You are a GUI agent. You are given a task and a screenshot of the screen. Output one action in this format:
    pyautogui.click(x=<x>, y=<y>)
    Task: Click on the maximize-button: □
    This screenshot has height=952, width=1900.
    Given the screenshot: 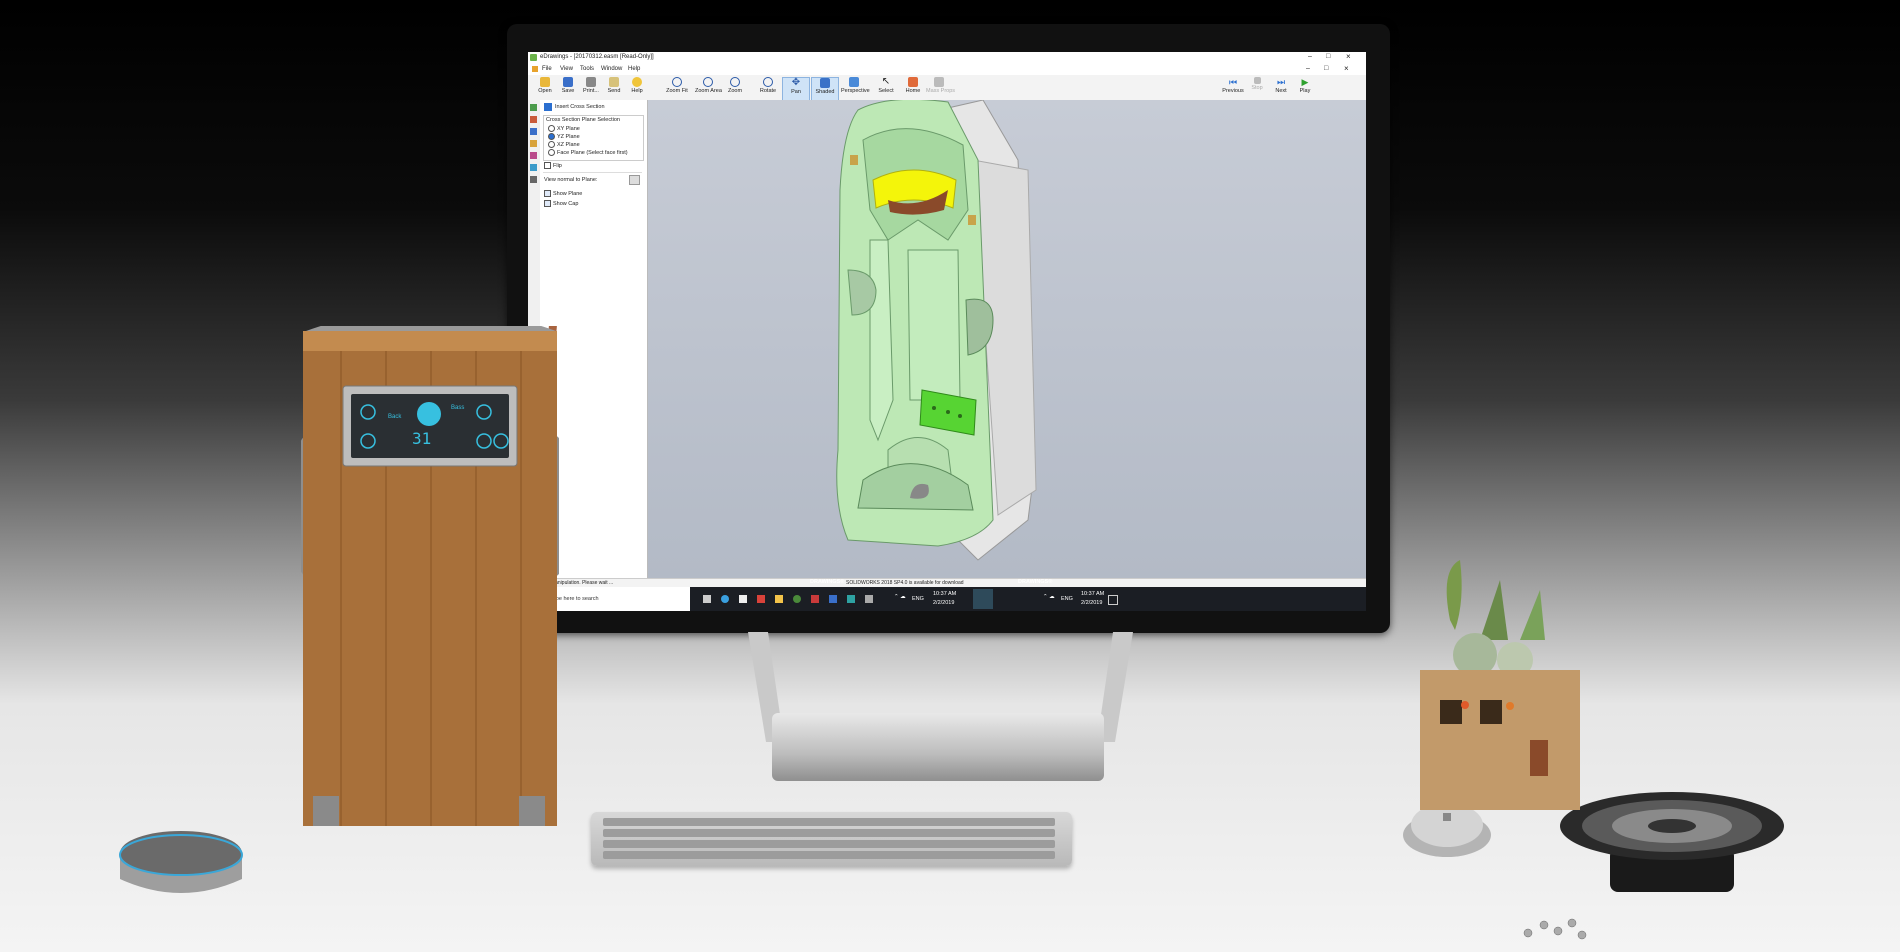 What is the action you would take?
    pyautogui.click(x=1328, y=56)
    